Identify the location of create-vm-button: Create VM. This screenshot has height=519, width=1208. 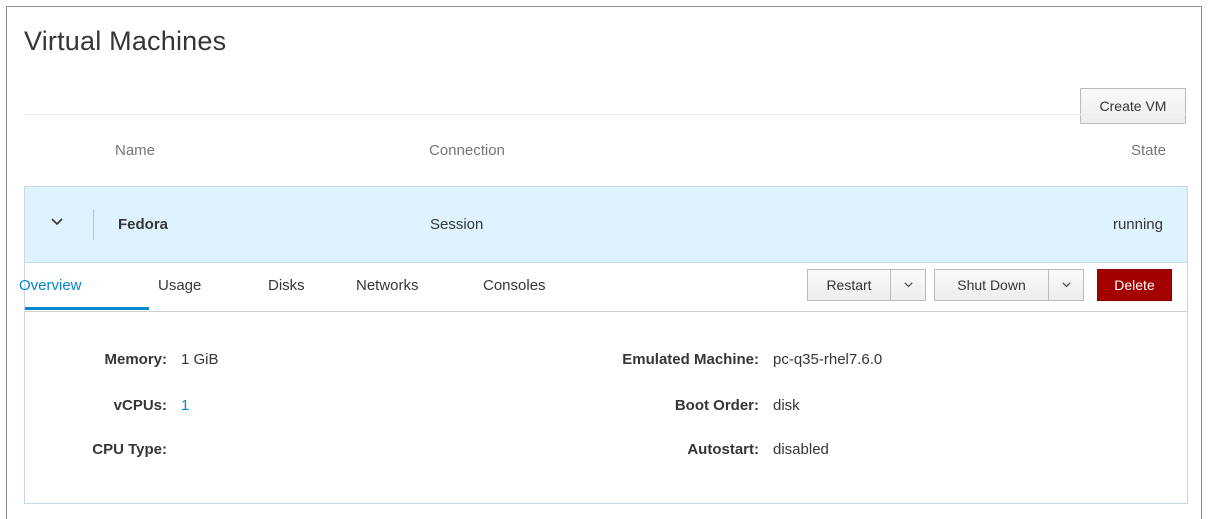
(1133, 106).